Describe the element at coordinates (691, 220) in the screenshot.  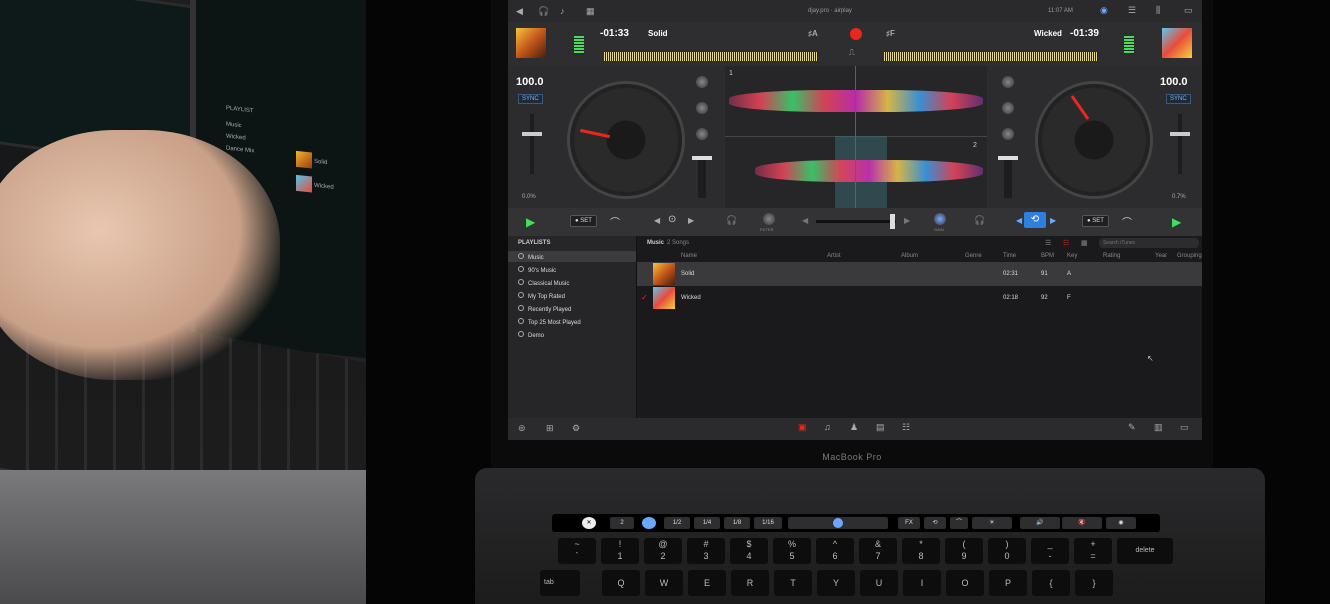
I see `deck-a-loop-next-icon: ▶` at that location.